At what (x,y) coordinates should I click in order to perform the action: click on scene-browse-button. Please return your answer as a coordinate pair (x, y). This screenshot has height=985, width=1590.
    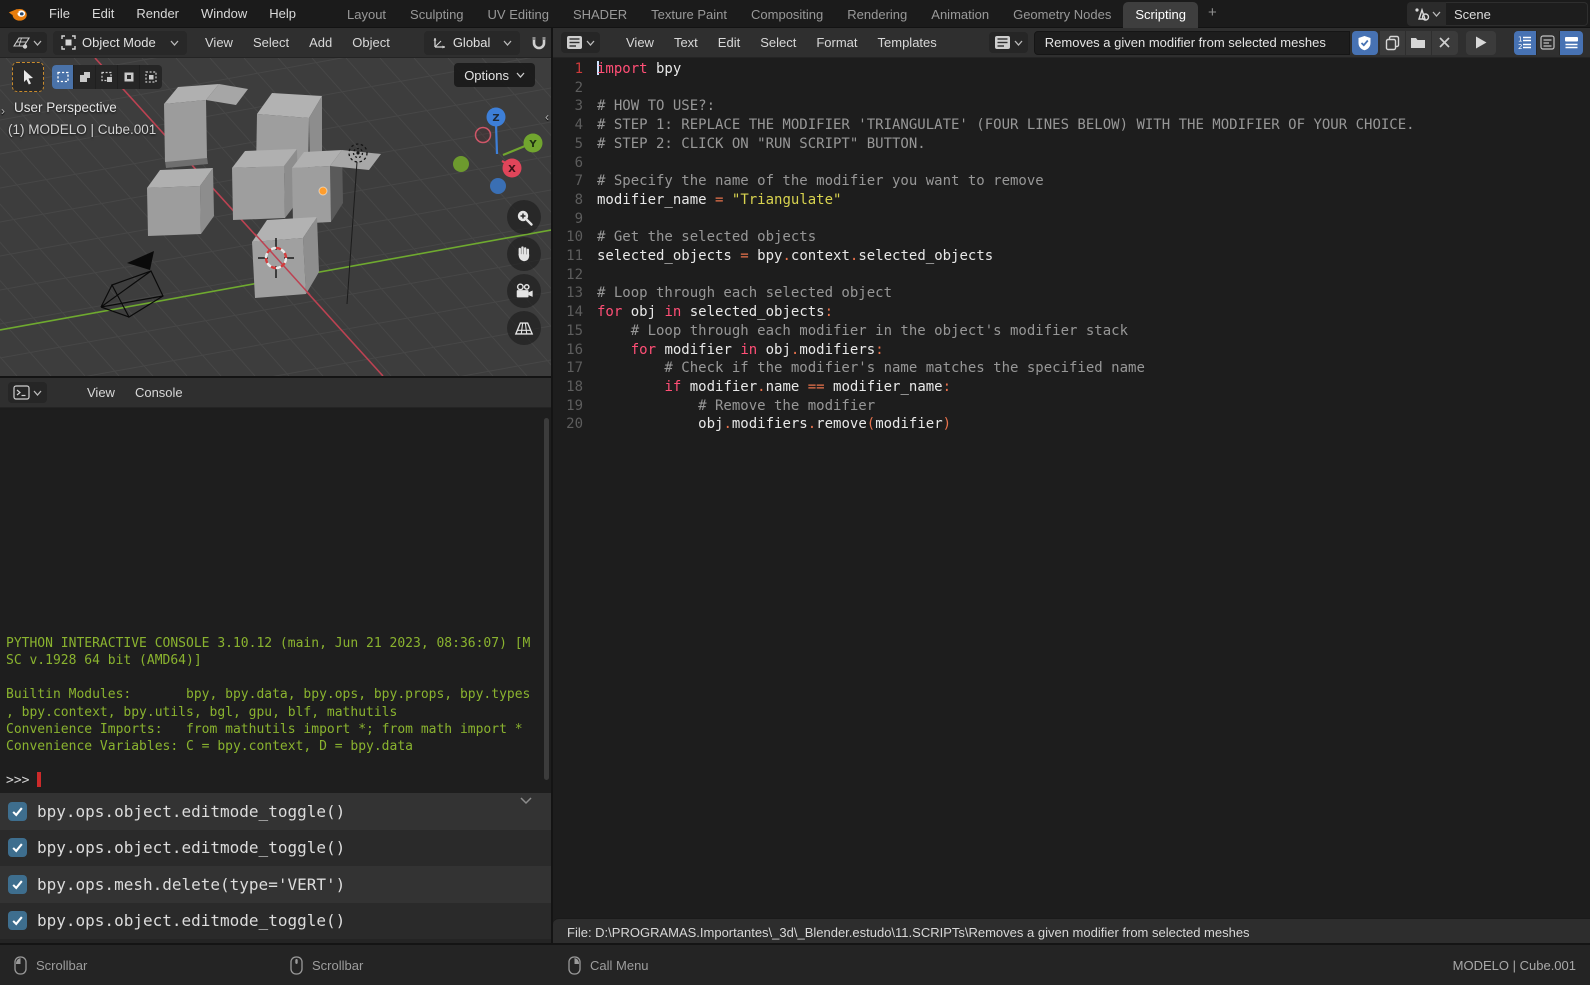
    Looking at the image, I should click on (1426, 14).